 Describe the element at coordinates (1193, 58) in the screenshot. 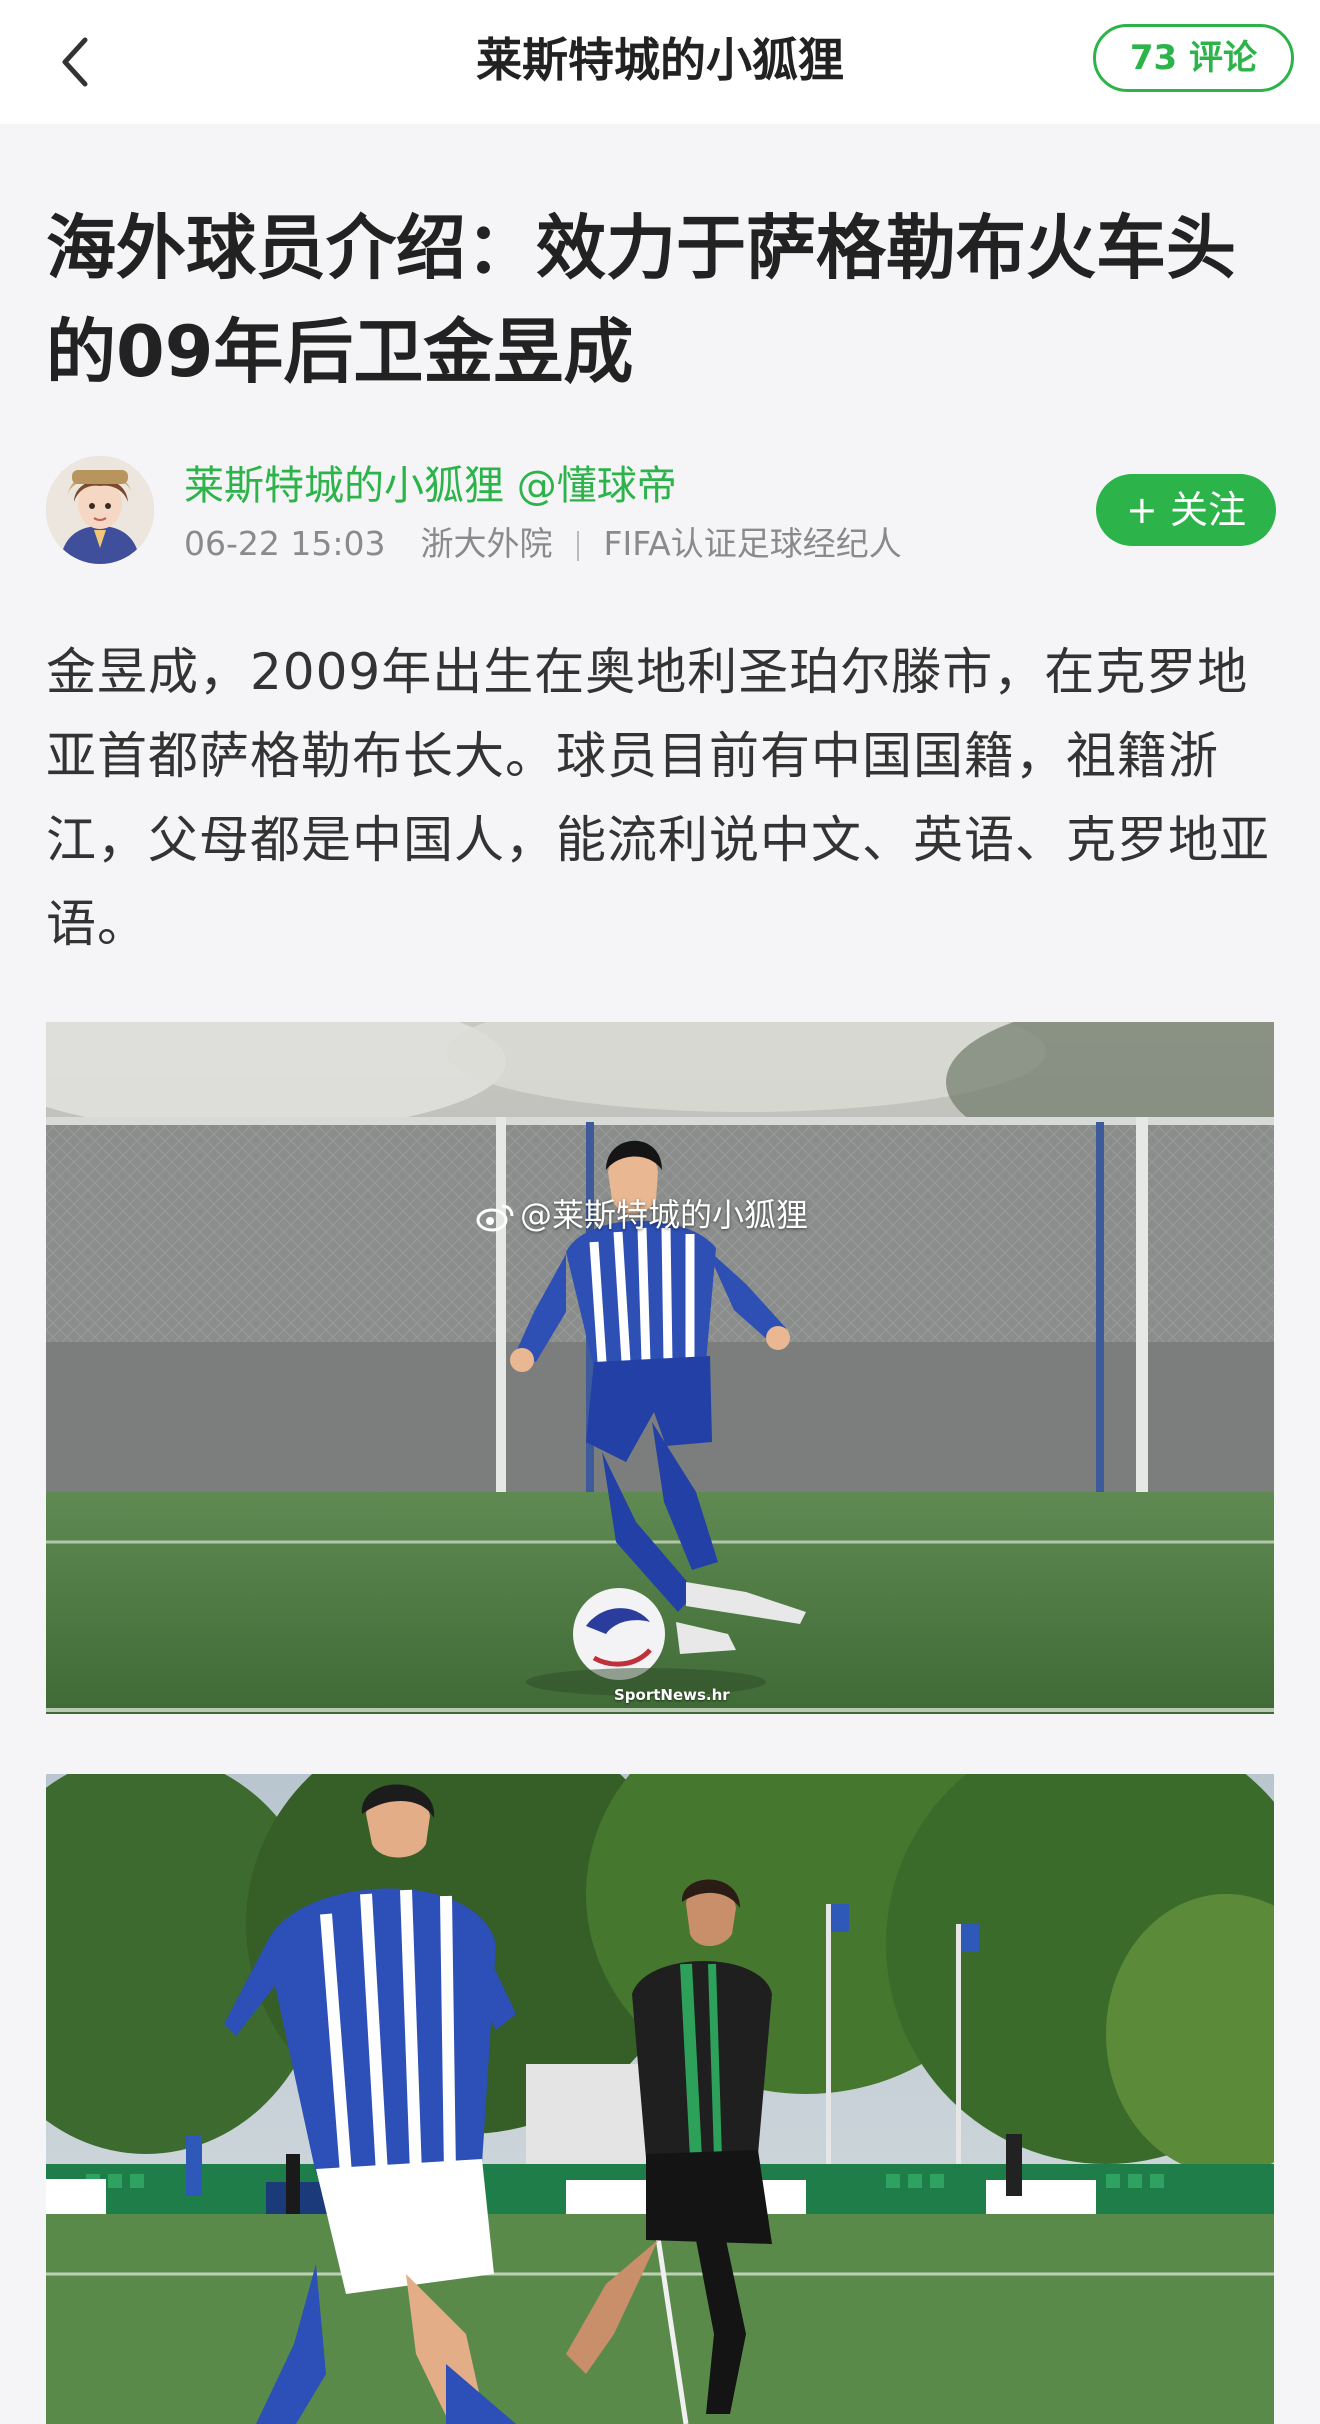

I see `comments-button: 73 评论` at that location.